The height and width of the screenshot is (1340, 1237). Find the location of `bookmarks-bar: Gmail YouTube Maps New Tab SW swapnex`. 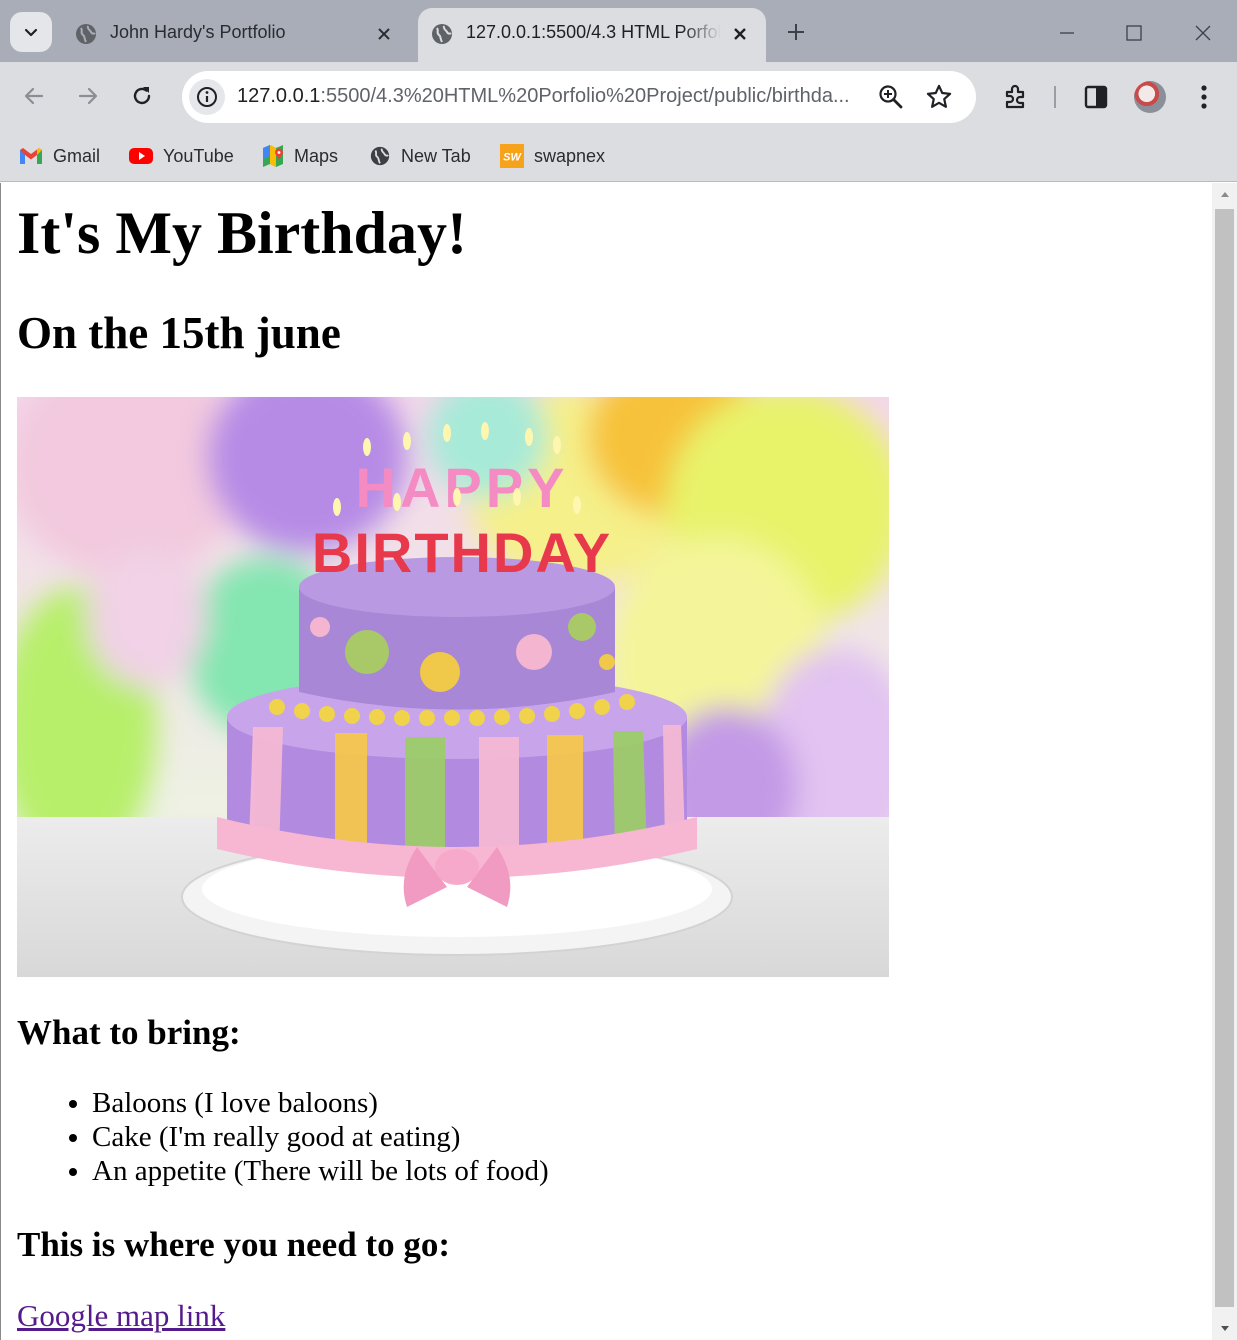

bookmarks-bar: Gmail YouTube Maps New Tab SW swapnex is located at coordinates (618, 157).